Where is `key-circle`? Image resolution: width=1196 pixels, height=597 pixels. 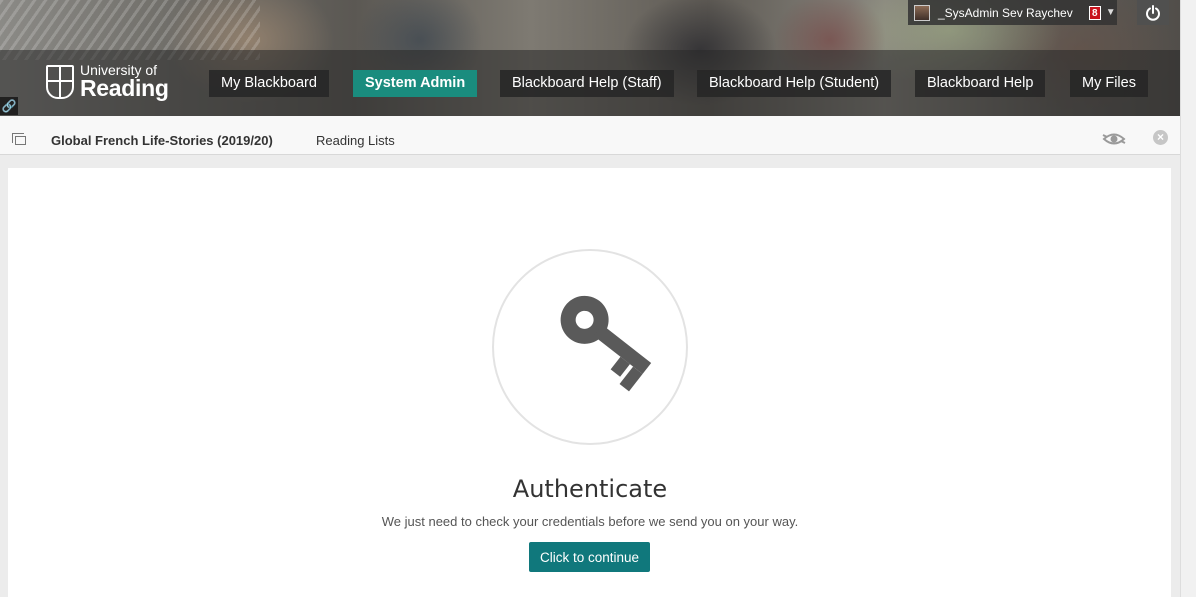 key-circle is located at coordinates (590, 347).